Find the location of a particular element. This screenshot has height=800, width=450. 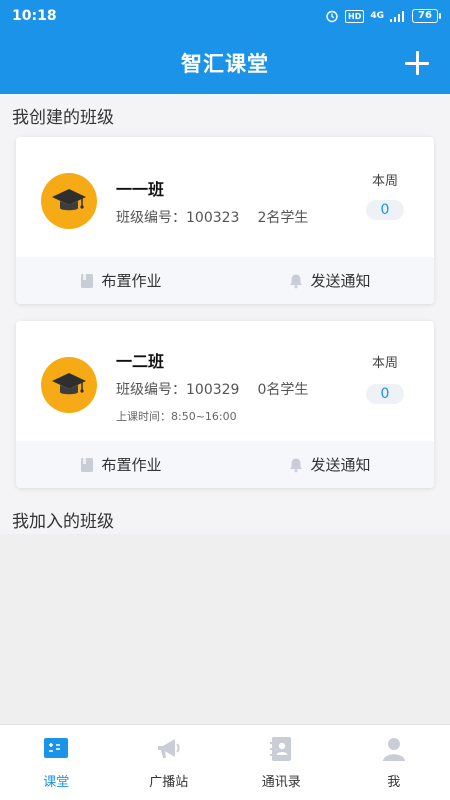

class-name: 一一班 is located at coordinates (140, 189).